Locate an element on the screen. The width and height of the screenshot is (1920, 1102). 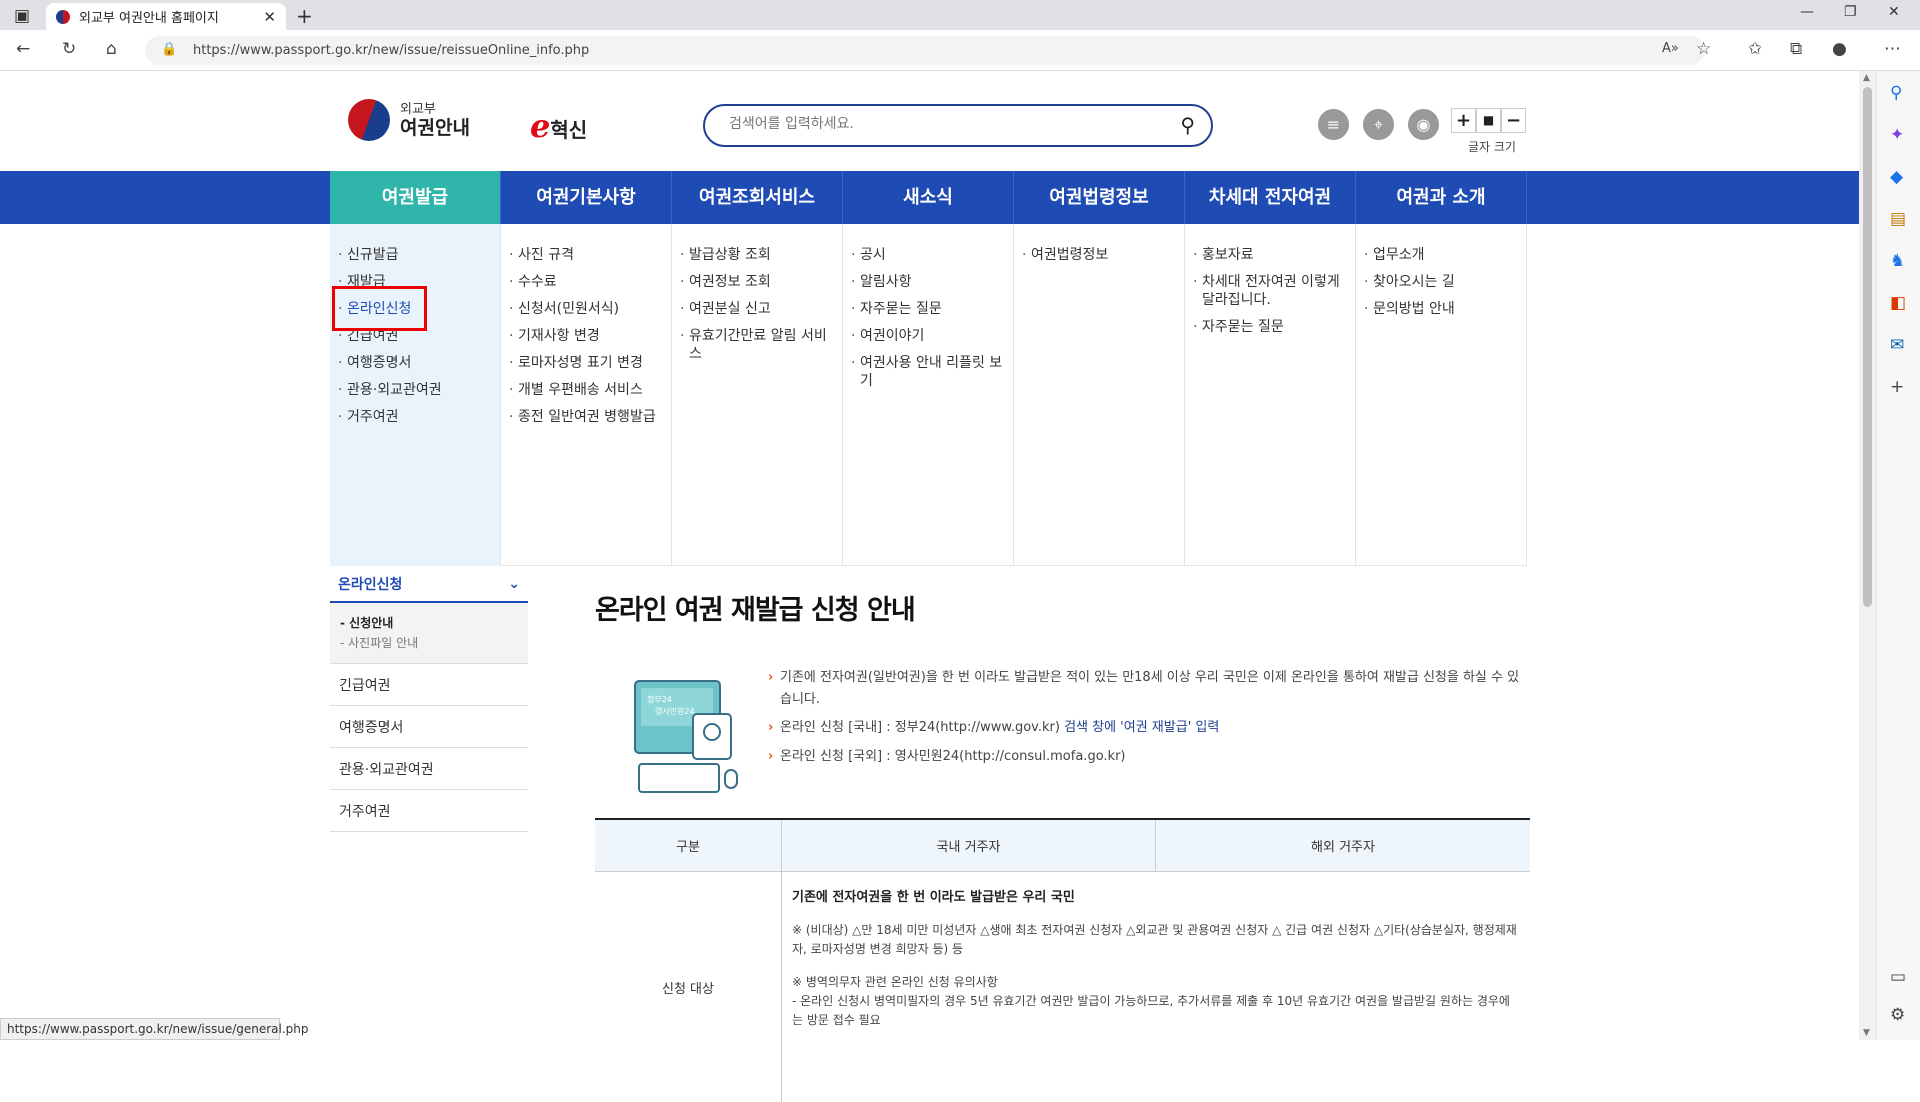
new-tab-icon: + is located at coordinates (304, 16).